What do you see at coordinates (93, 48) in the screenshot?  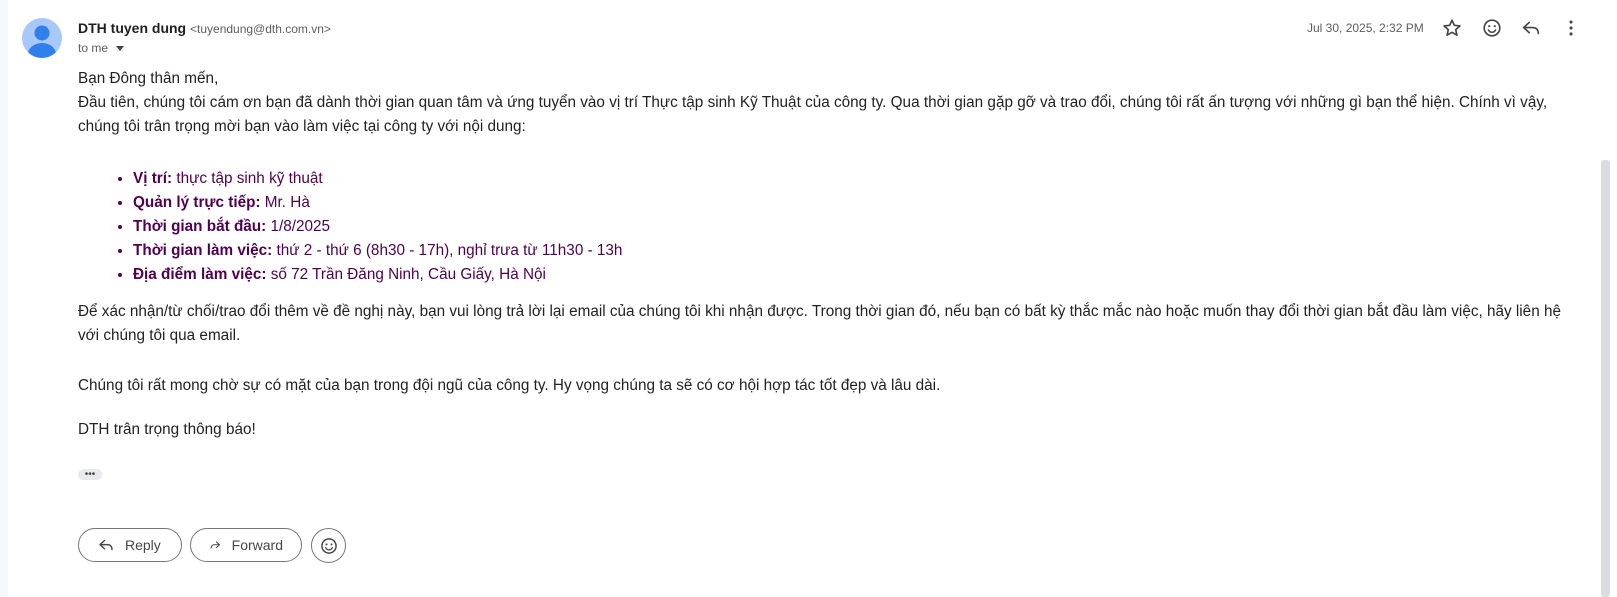 I see `recipient-label: to me` at bounding box center [93, 48].